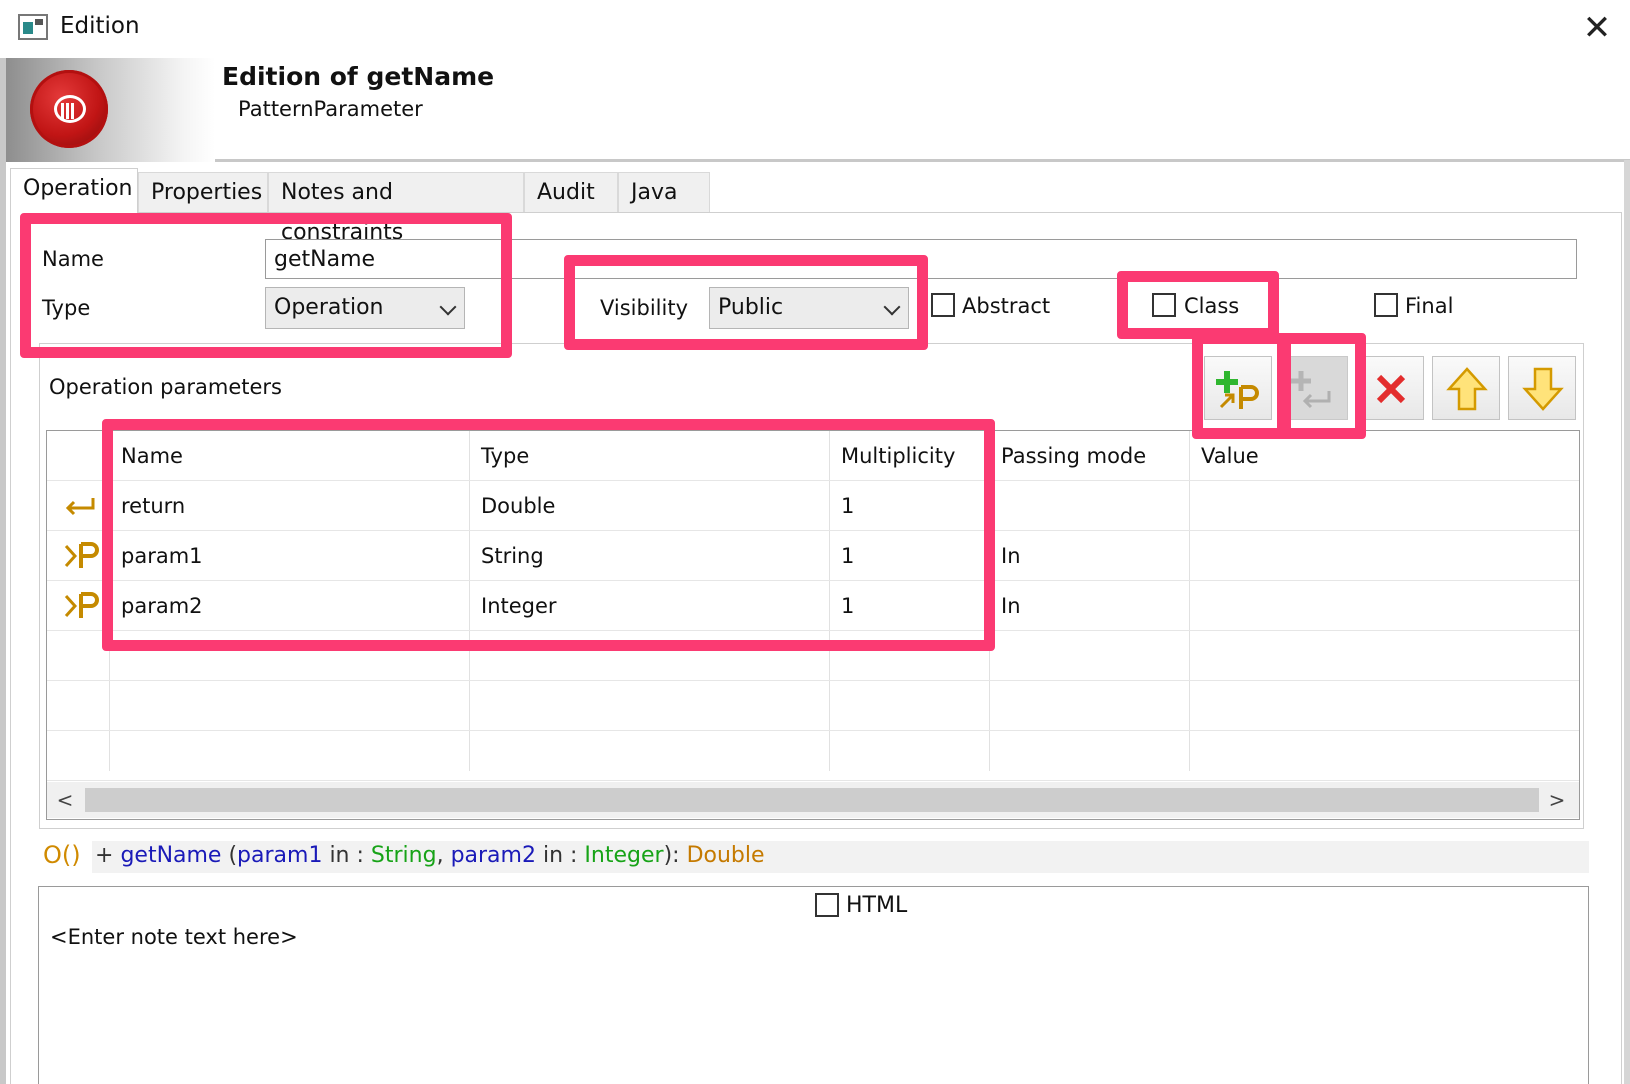 The width and height of the screenshot is (1630, 1084). I want to click on operation-icon: O(), so click(62, 855).